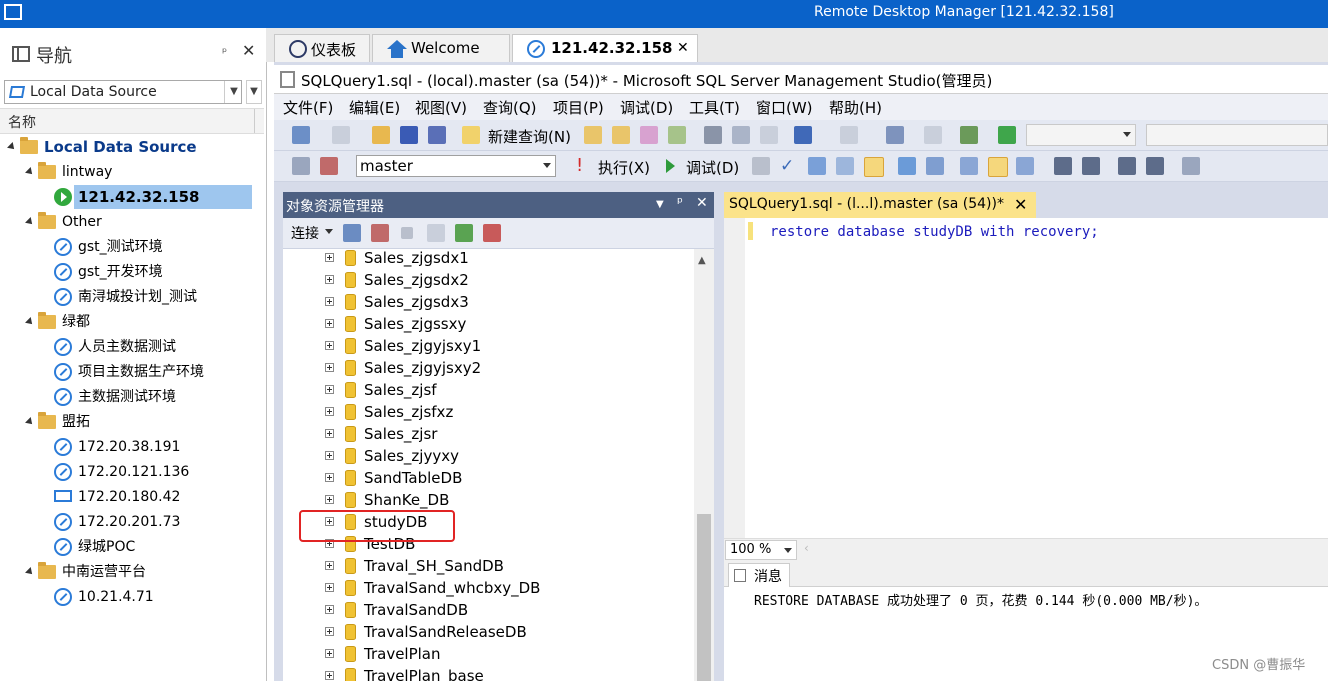 This screenshot has width=1328, height=681. Describe the element at coordinates (127, 397) in the screenshot. I see `nav-tree-item: 主数据测试环境` at that location.